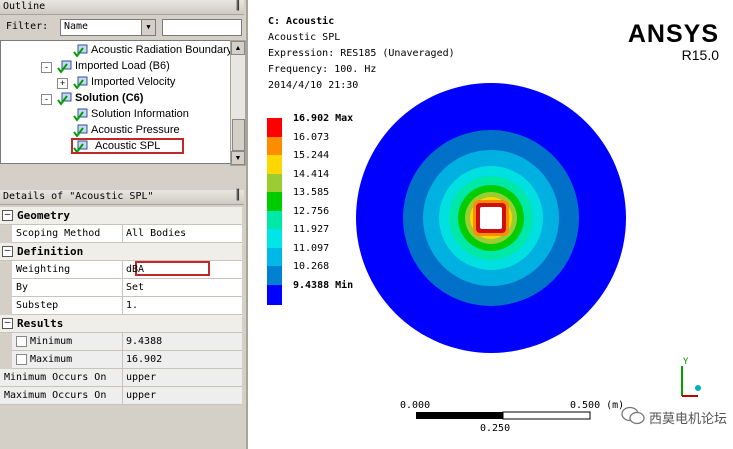 The width and height of the screenshot is (733, 449). I want to click on tree-item: - Solution (C6), so click(115, 99).